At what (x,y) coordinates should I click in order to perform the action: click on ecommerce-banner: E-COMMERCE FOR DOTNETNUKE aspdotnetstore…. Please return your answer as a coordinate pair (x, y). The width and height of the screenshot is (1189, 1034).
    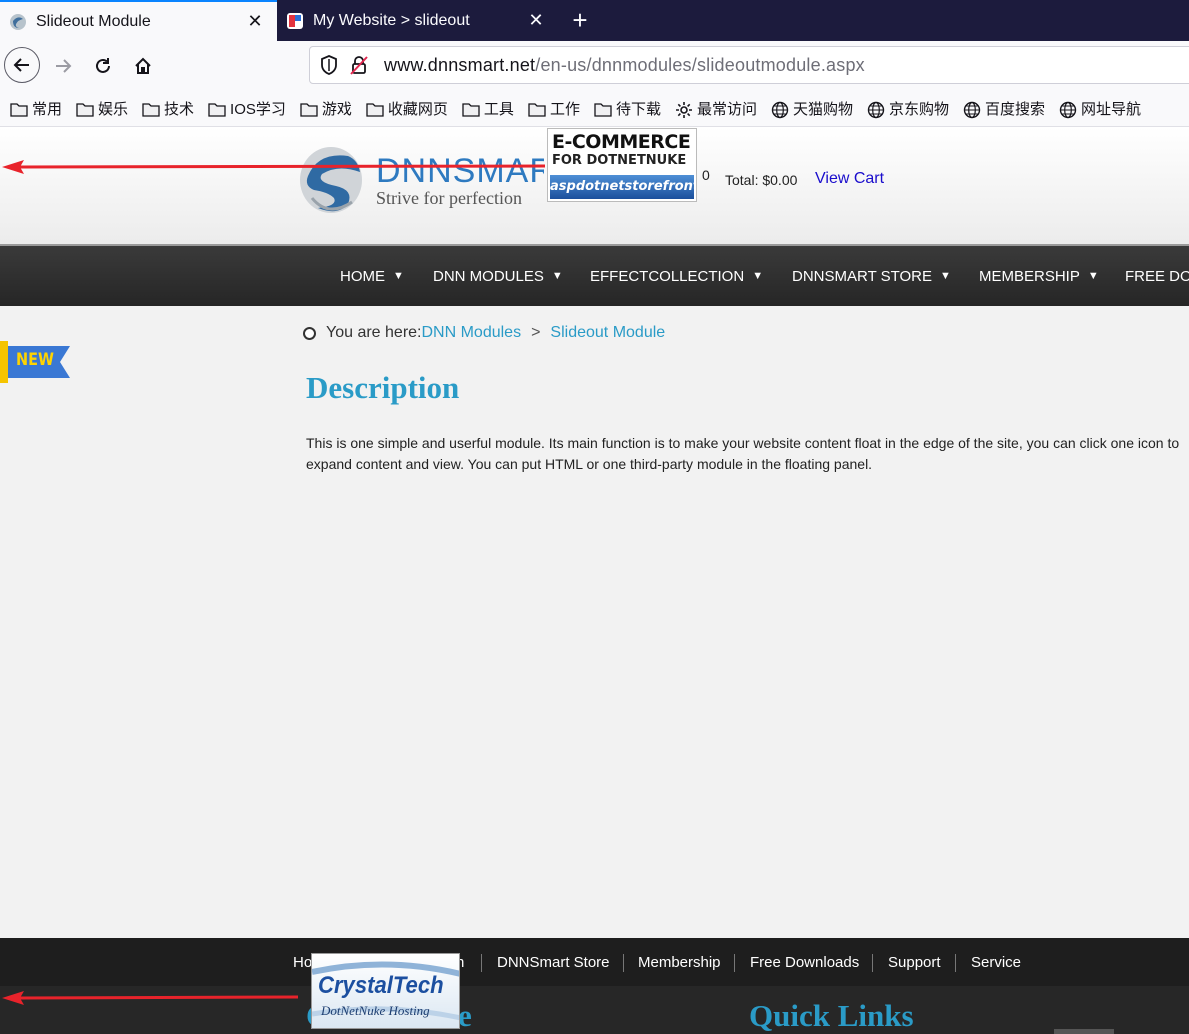
    Looking at the image, I should click on (622, 165).